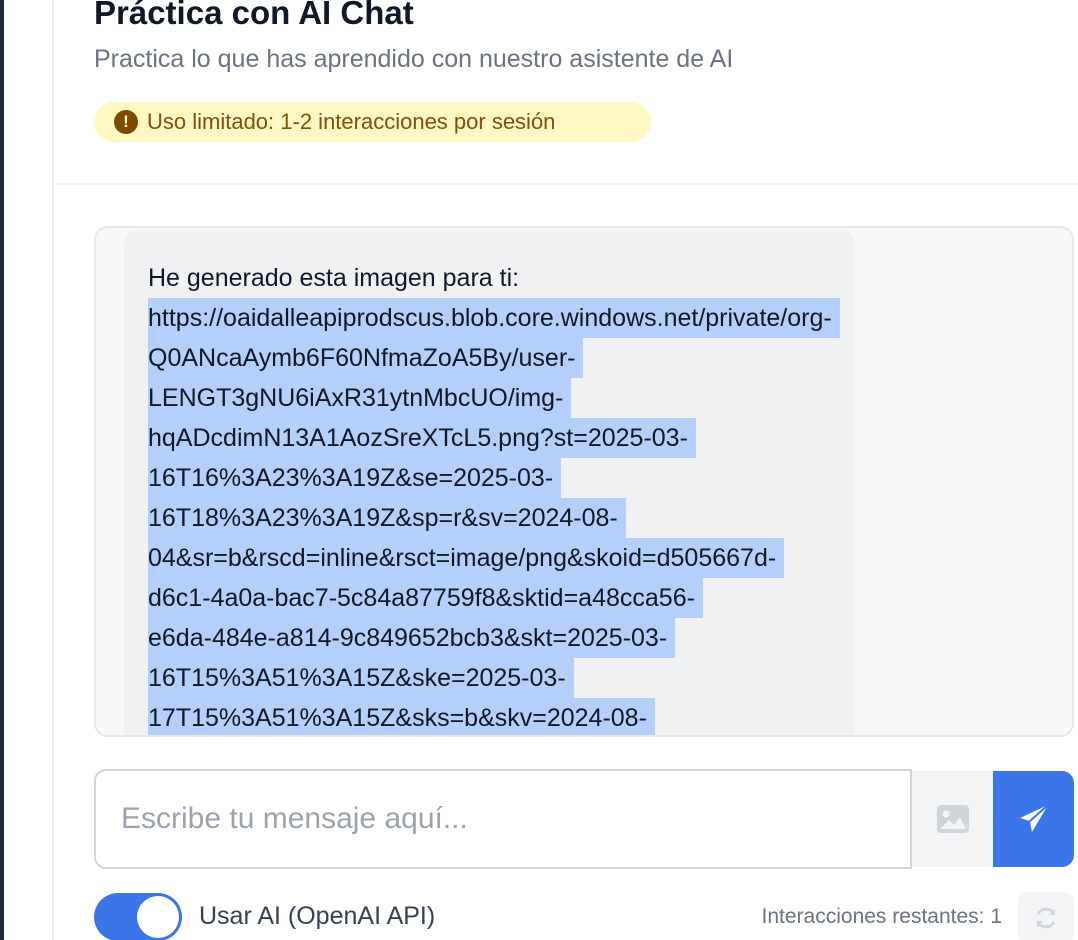 The image size is (1078, 940). I want to click on message-intro-text: He generado esta imagen para ti:, so click(334, 278).